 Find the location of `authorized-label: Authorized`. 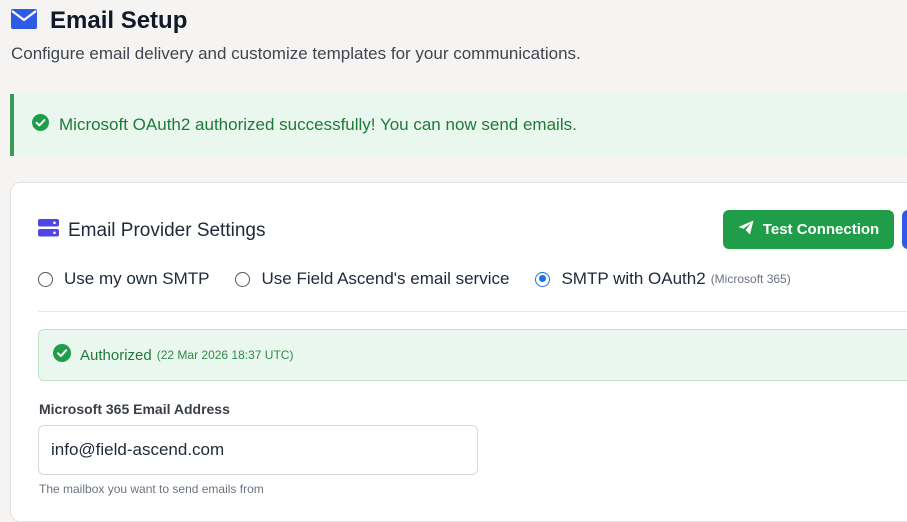

authorized-label: Authorized is located at coordinates (116, 355).